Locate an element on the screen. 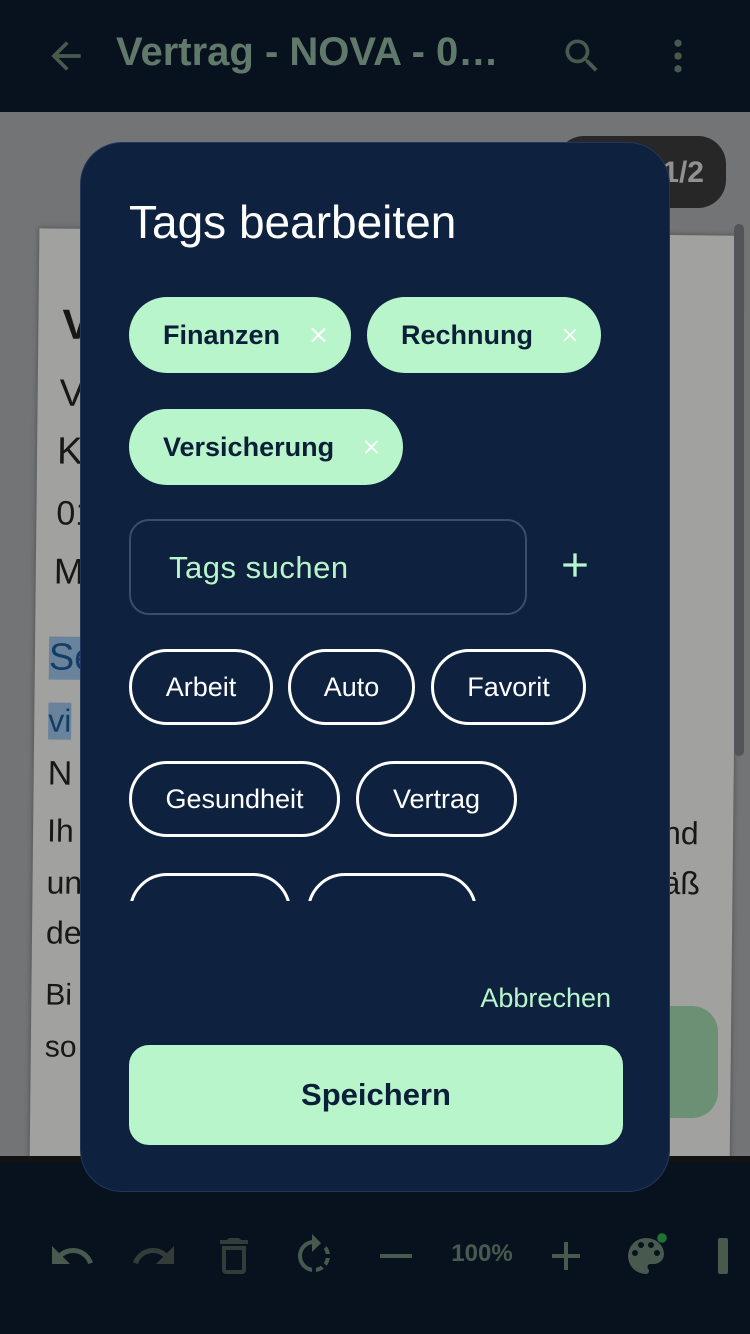 The height and width of the screenshot is (1334, 750). available-tags-list: Arbeit Auto Favorit Gesundheit Vertrag is located at coordinates (381, 772).